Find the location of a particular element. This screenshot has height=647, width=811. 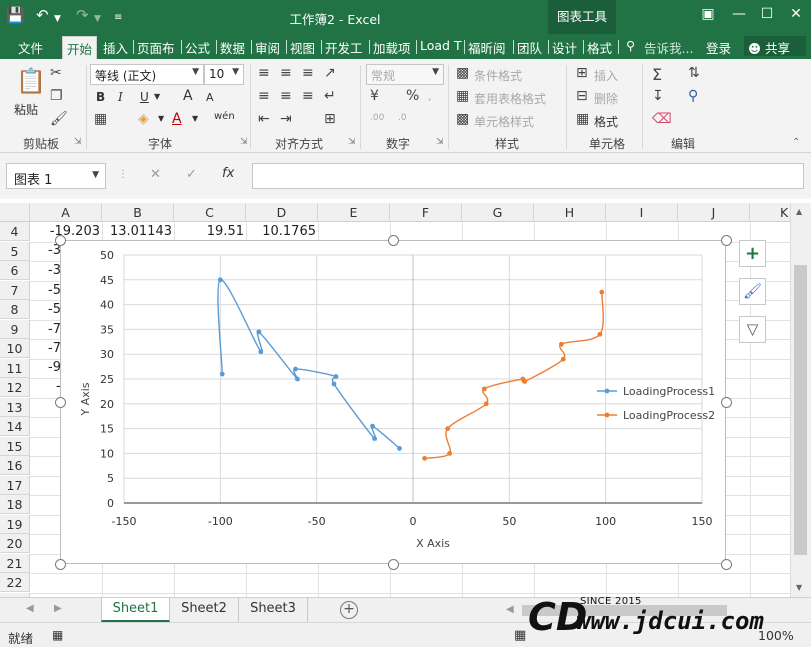

tab-page-layout: 页面布 is located at coordinates (156, 47).